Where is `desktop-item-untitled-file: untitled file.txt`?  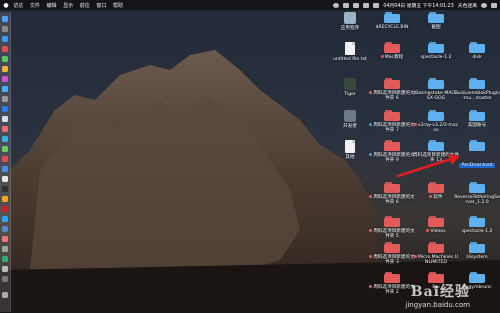
desktop-item-untitled-file: untitled file.txt is located at coordinates (350, 52).